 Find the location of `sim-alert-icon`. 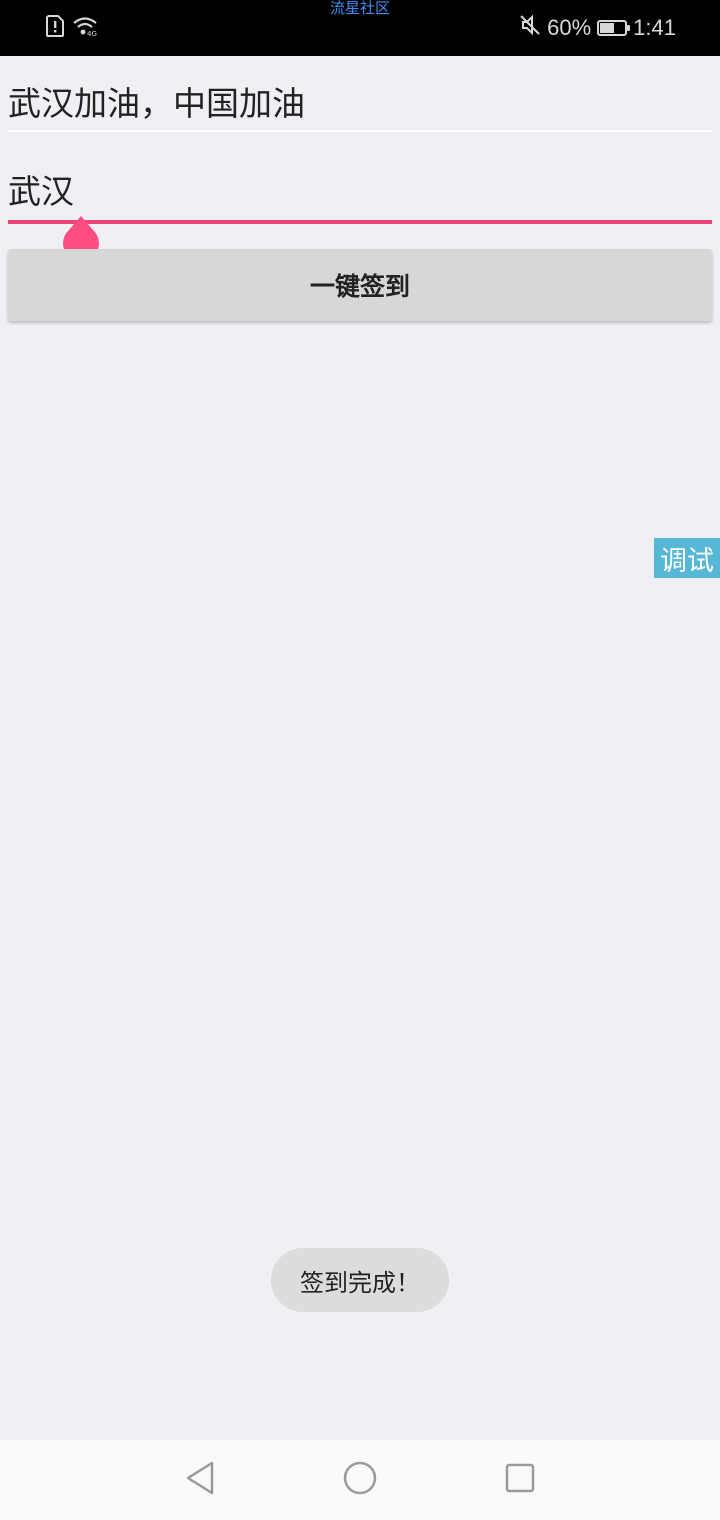

sim-alert-icon is located at coordinates (55, 28).